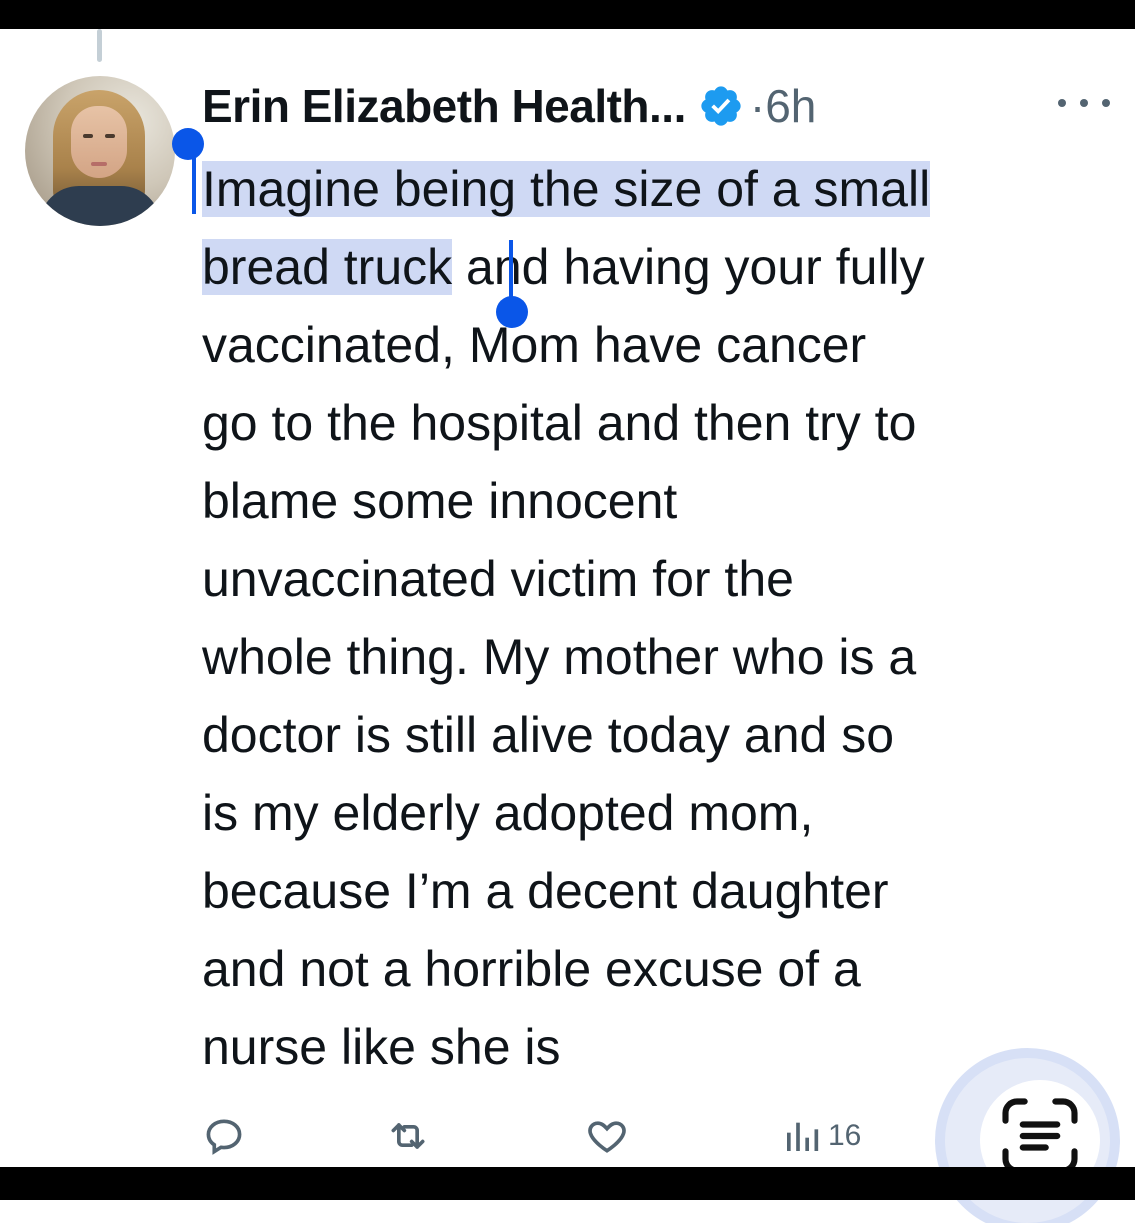  I want to click on selection-start-caret, so click(194, 186).